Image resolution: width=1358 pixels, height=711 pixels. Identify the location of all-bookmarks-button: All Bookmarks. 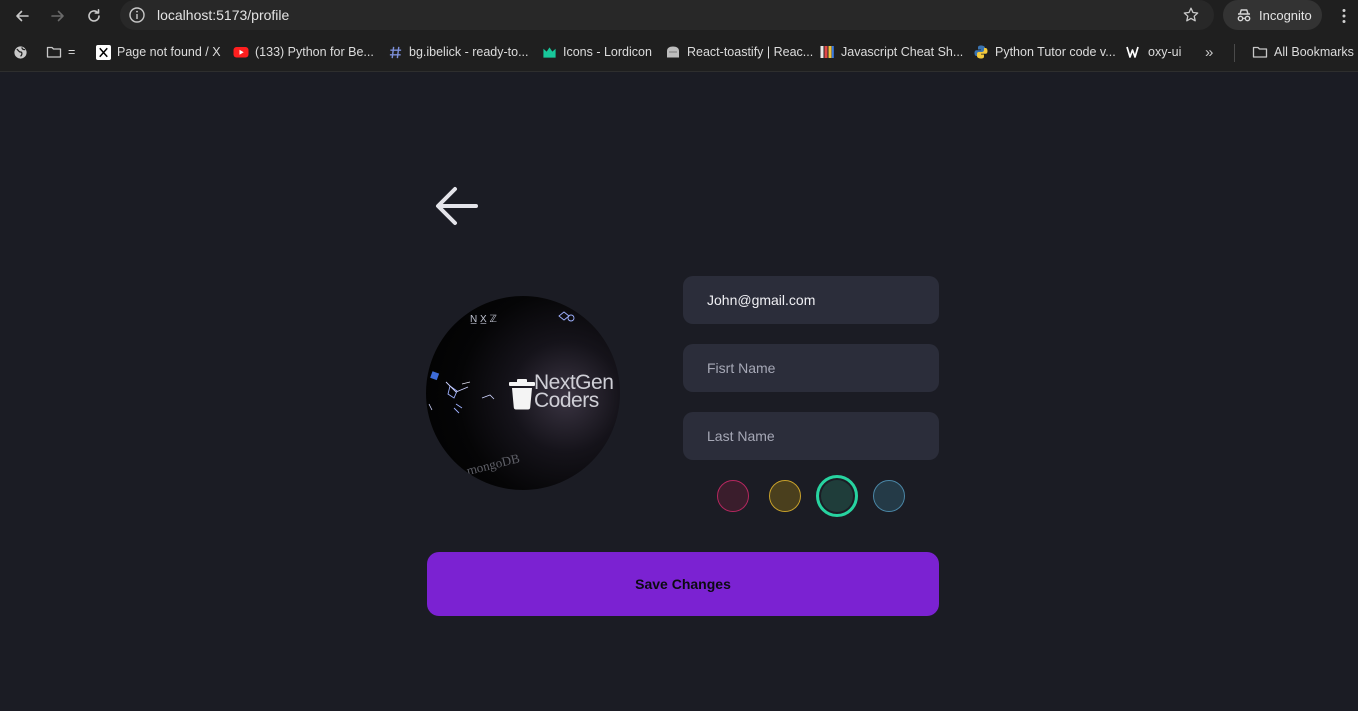
(1303, 52).